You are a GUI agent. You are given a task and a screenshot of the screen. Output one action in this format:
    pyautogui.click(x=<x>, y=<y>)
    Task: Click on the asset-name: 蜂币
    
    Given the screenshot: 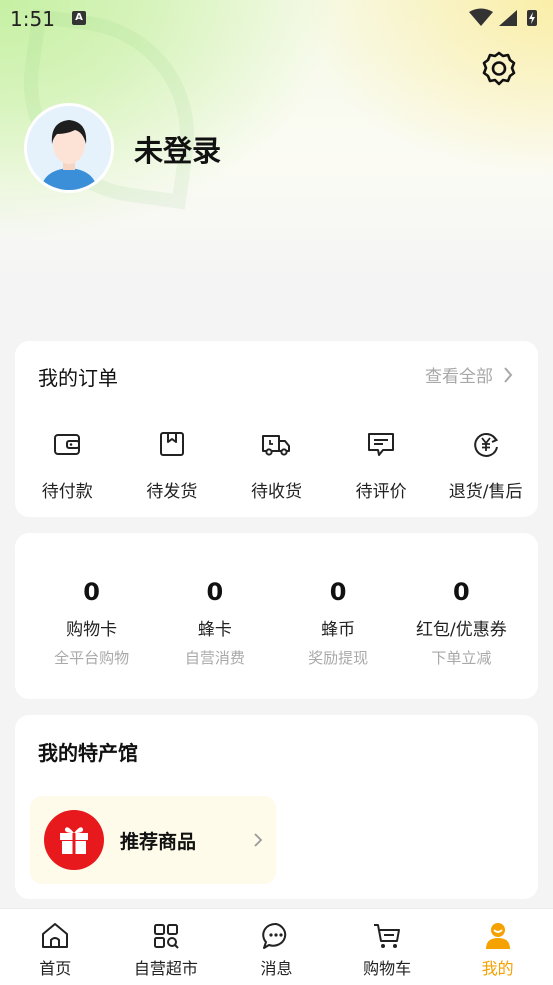 What is the action you would take?
    pyautogui.click(x=338, y=630)
    